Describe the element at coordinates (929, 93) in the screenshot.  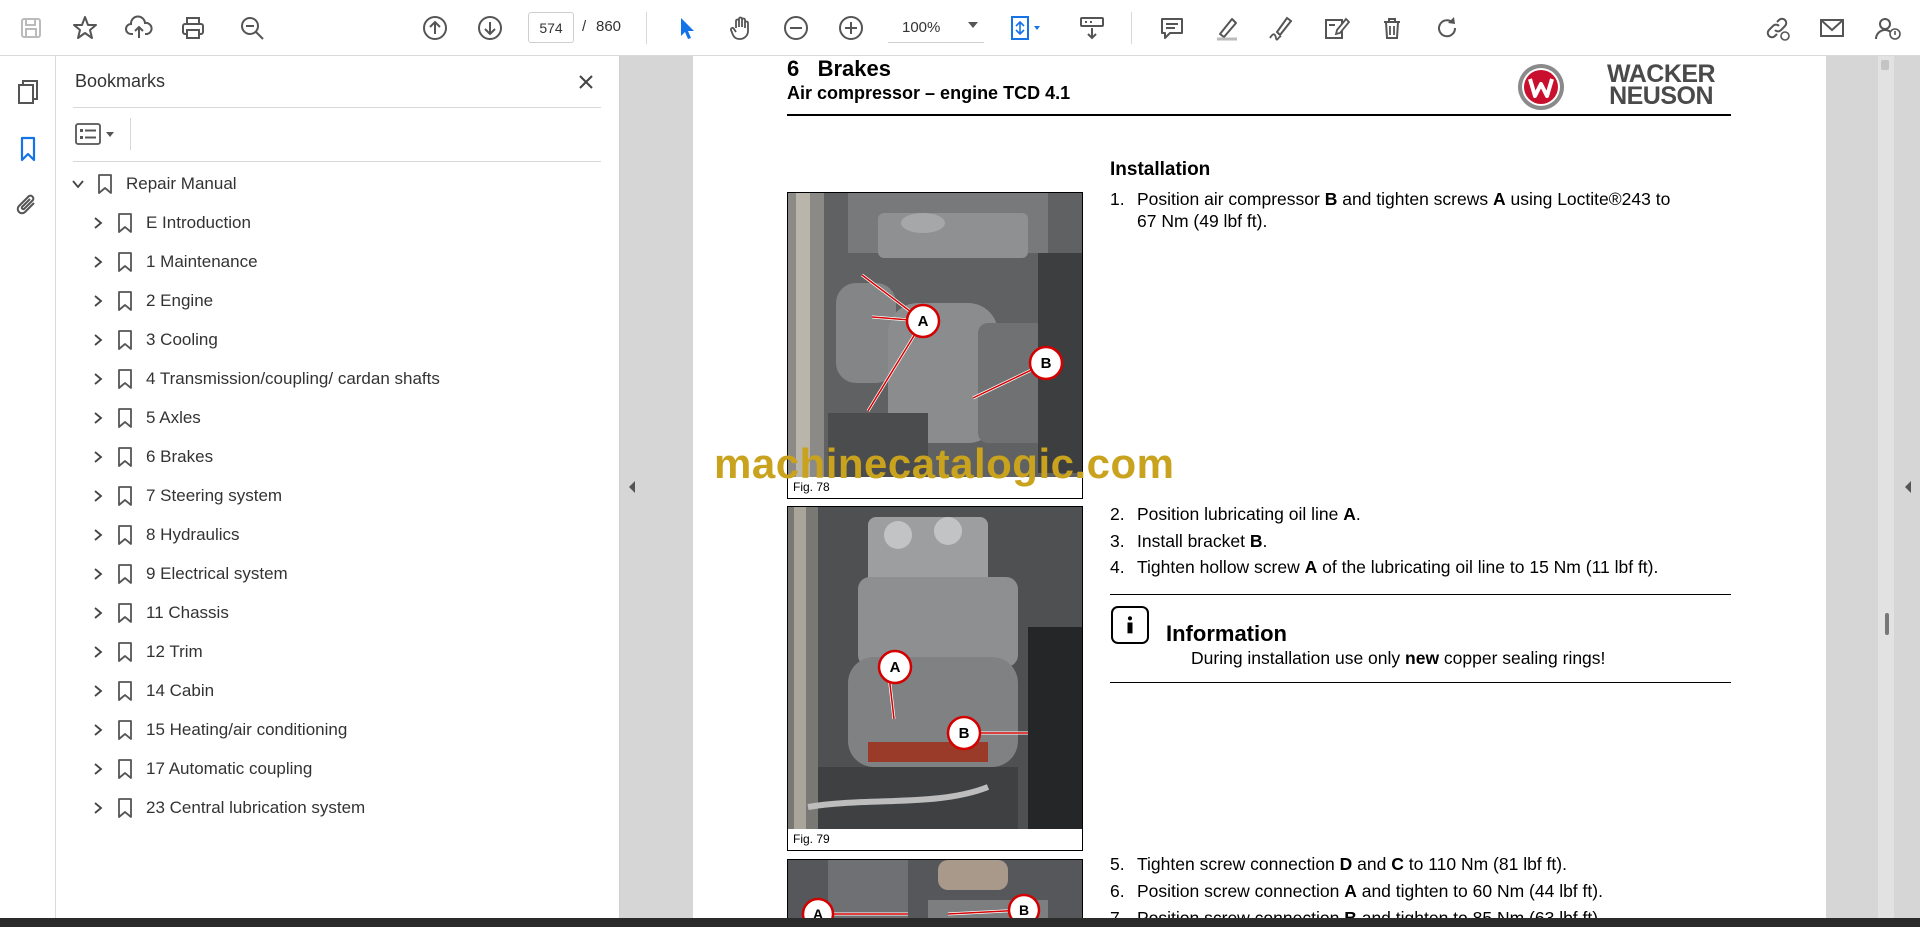
I see `page-subtitle: Air compressor – engine TCD 4.1` at that location.